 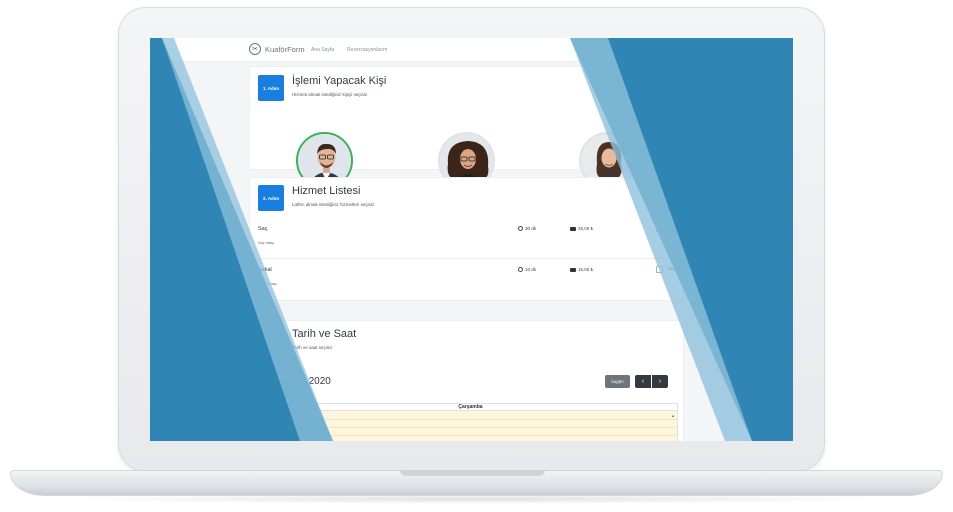 What do you see at coordinates (285, 49) in the screenshot?
I see `brand-name: KuaförForm` at bounding box center [285, 49].